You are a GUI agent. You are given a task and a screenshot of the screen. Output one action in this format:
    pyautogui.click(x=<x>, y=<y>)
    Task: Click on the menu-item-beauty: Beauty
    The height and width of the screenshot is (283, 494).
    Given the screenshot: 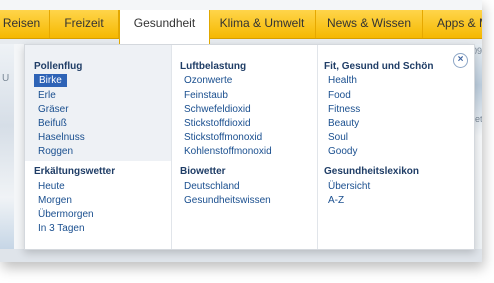 What is the action you would take?
    pyautogui.click(x=343, y=123)
    